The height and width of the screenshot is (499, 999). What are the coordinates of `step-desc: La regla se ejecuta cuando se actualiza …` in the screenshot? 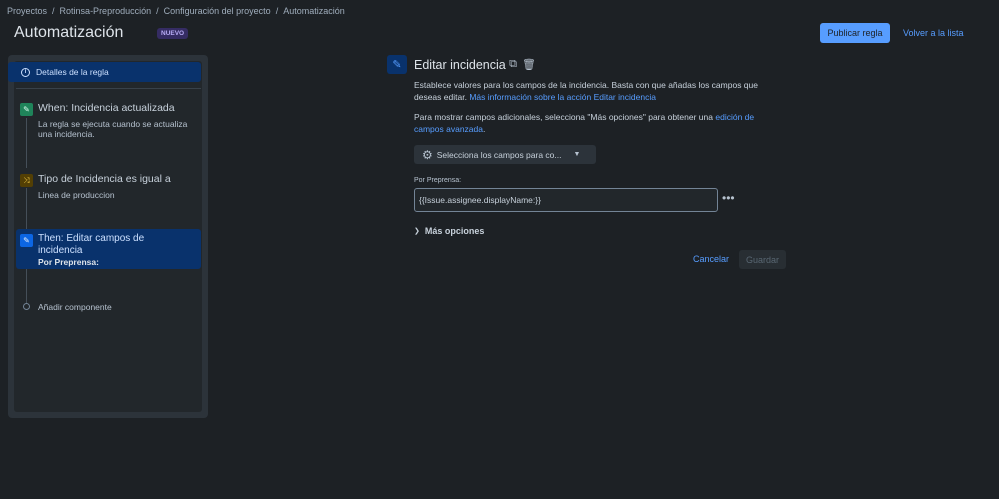 It's located at (113, 129).